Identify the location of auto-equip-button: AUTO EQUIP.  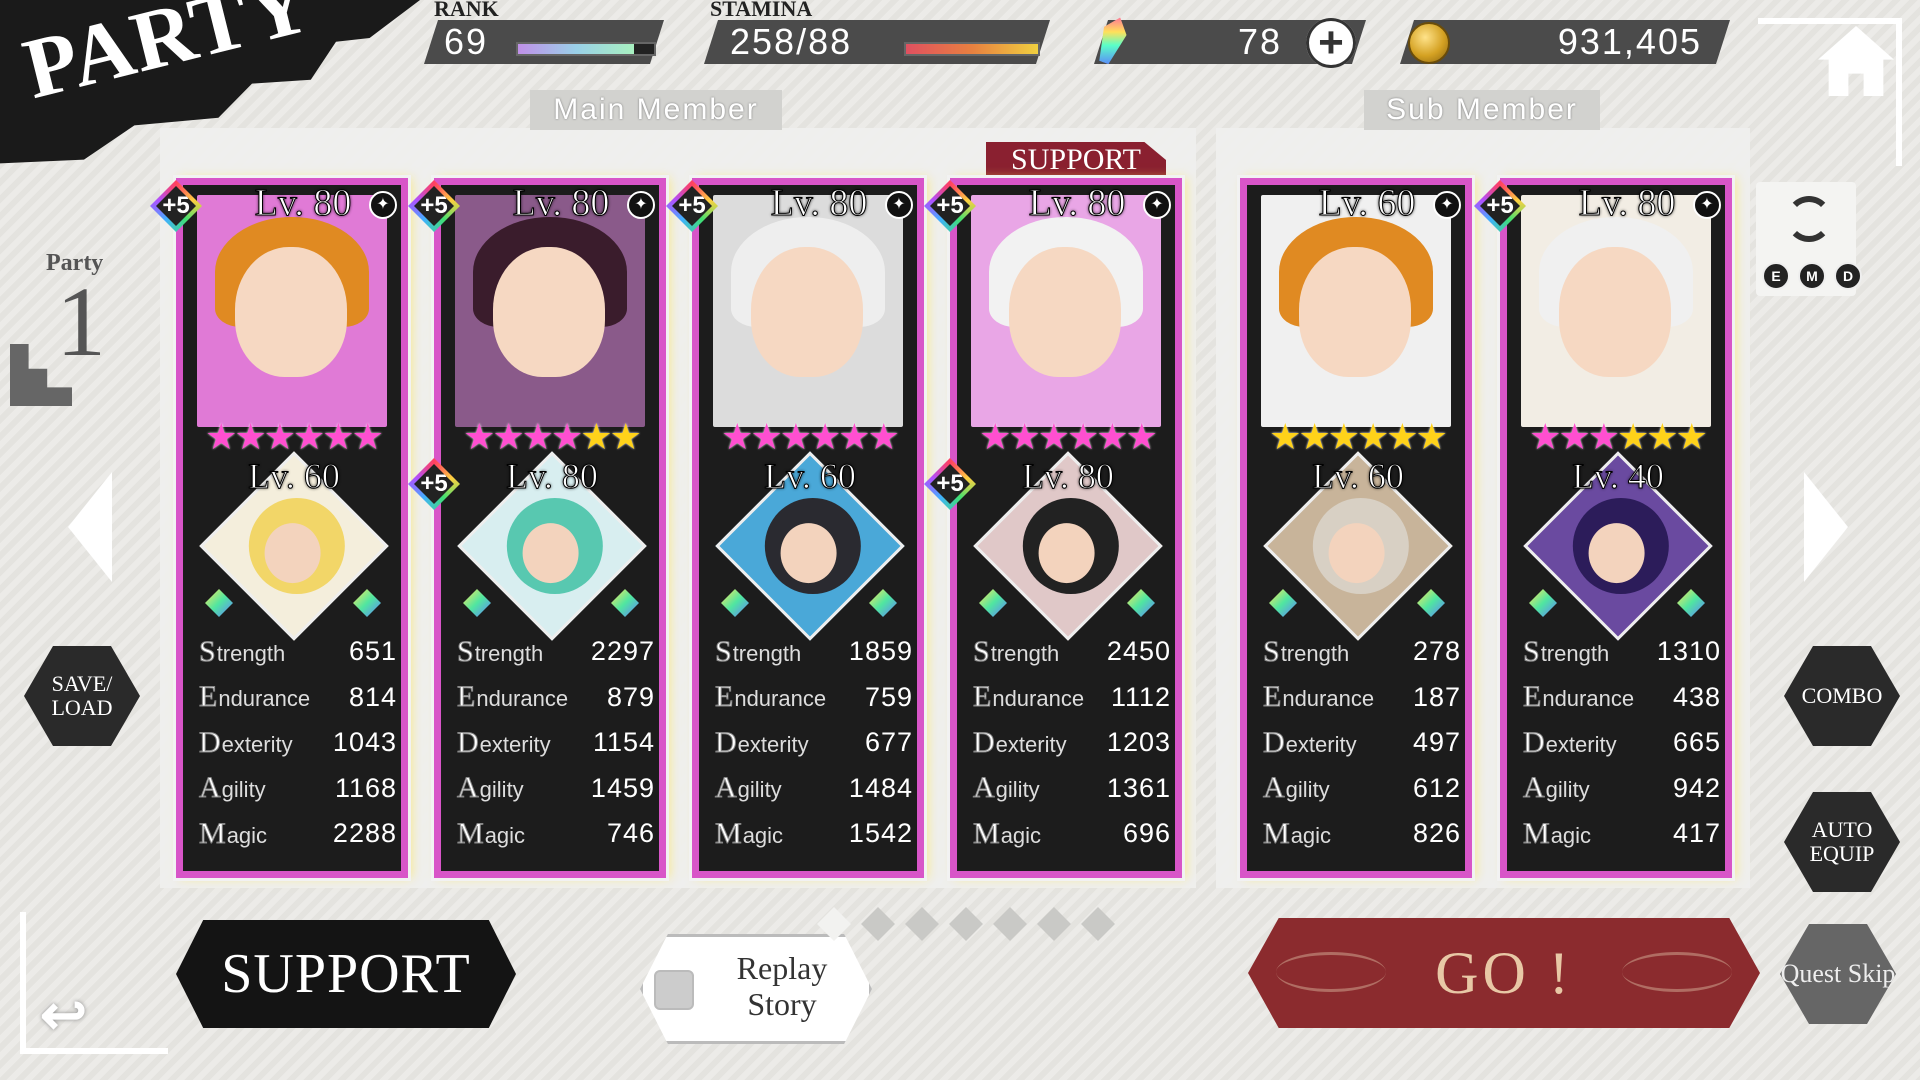
(1842, 842).